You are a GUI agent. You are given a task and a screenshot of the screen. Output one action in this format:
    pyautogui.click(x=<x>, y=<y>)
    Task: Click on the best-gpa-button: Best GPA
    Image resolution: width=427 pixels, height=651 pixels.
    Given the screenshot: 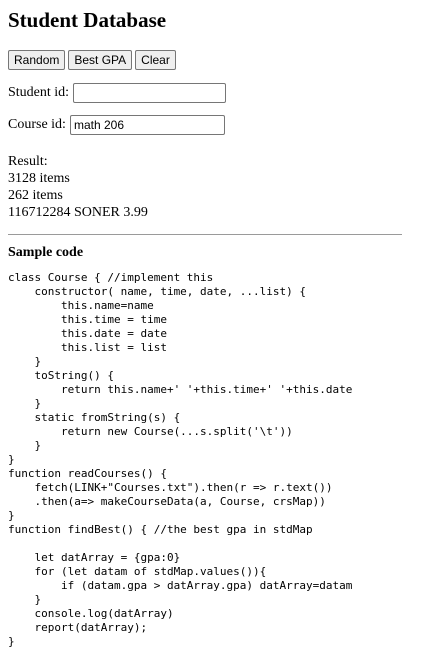 What is the action you would take?
    pyautogui.click(x=100, y=60)
    